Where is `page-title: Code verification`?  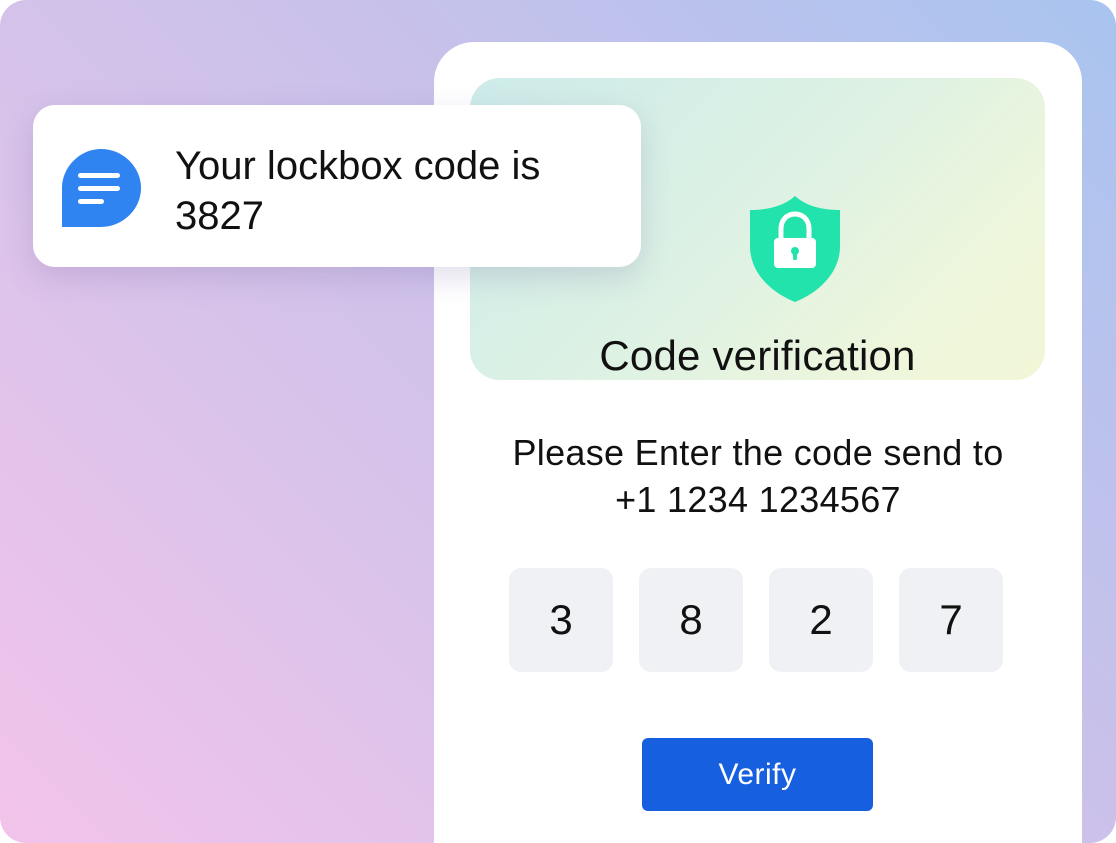 page-title: Code verification is located at coordinates (757, 355).